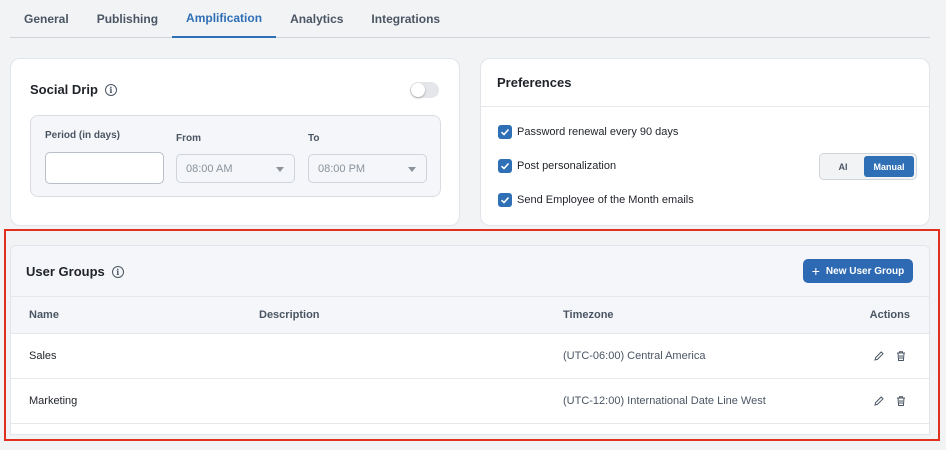 The width and height of the screenshot is (946, 450). What do you see at coordinates (889, 315) in the screenshot?
I see `column-actions: Actions` at bounding box center [889, 315].